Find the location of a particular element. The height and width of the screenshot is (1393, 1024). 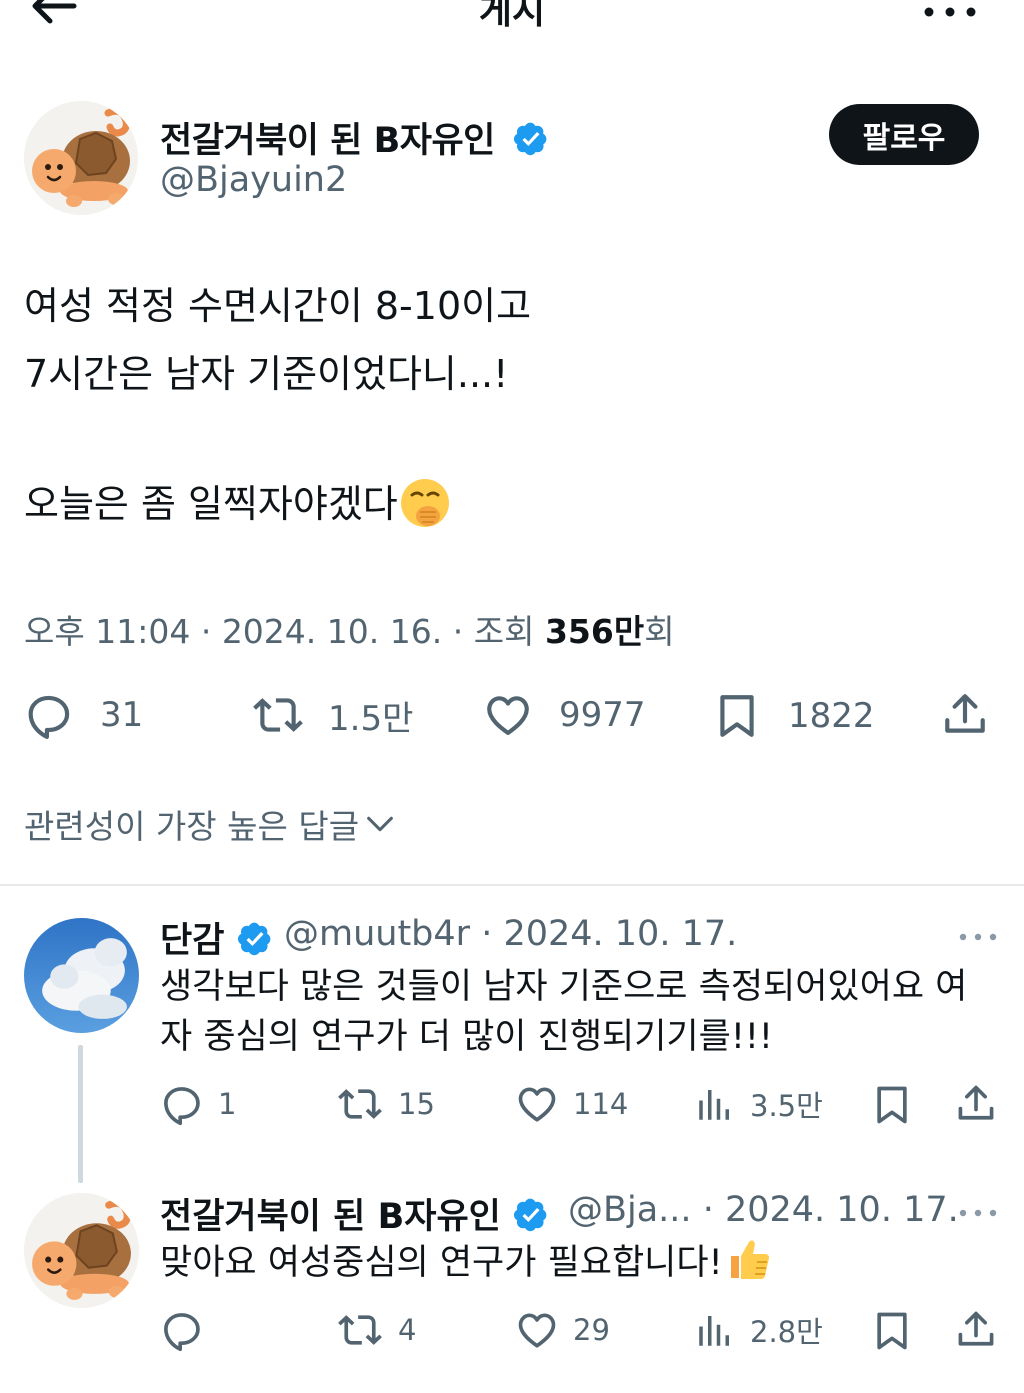

bookmark-count: 1822 is located at coordinates (831, 716).